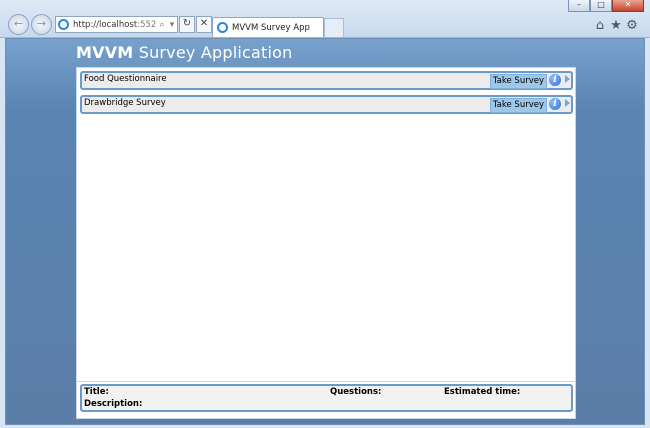  I want to click on window-controls: – □ ✕, so click(606, 6).